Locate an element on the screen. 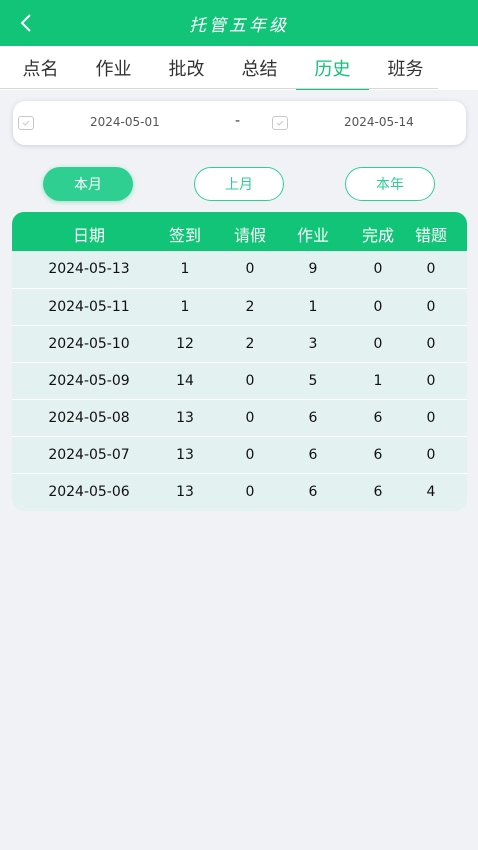 Image resolution: width=478 pixels, height=850 pixels. table-row: 2024-05-13 1 0 9 0 0 is located at coordinates (239, 269).